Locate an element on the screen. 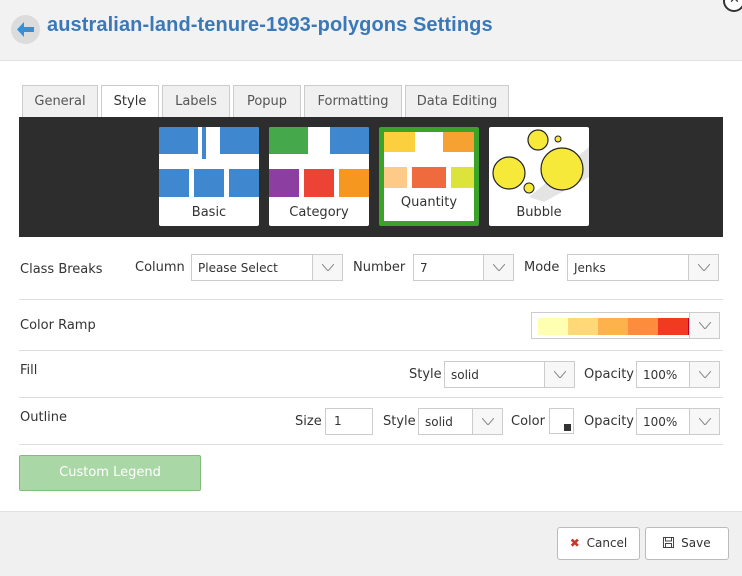 The height and width of the screenshot is (576, 742). style-bubble-tile: Bubble is located at coordinates (539, 176).